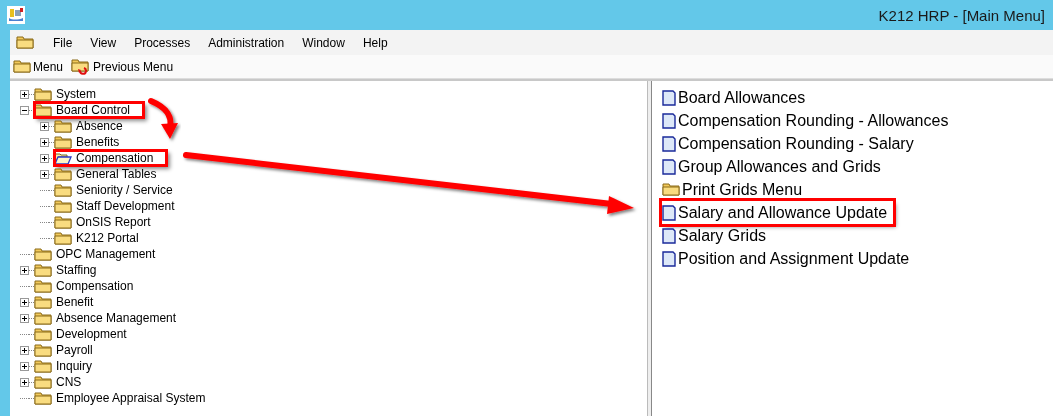 The width and height of the screenshot is (1053, 416). I want to click on window-title: K212 HRP - [Main Menu], so click(961, 15).